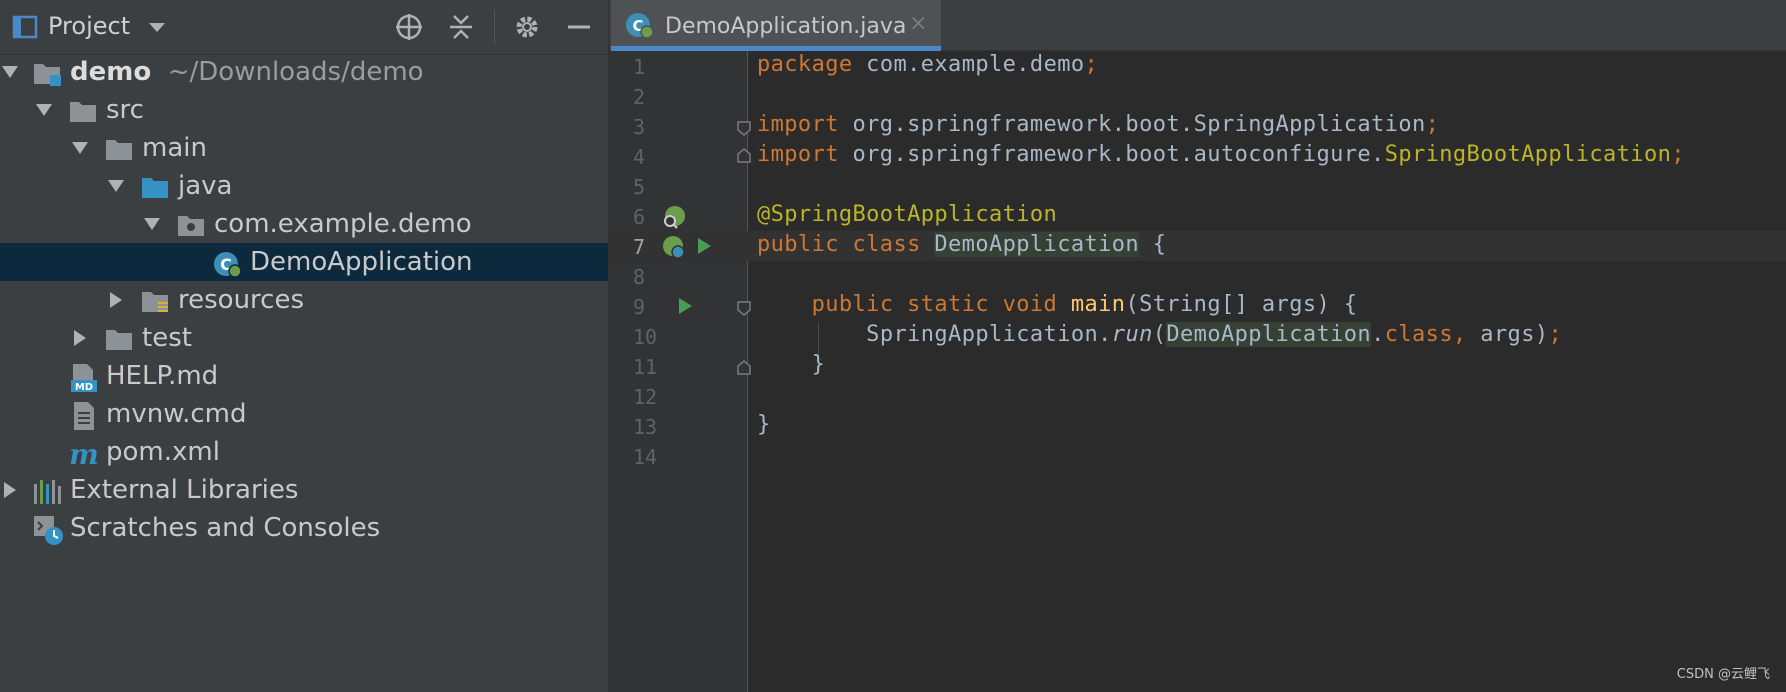 The width and height of the screenshot is (1786, 692). What do you see at coordinates (163, 452) in the screenshot?
I see `tree-item-label: pom.xml` at bounding box center [163, 452].